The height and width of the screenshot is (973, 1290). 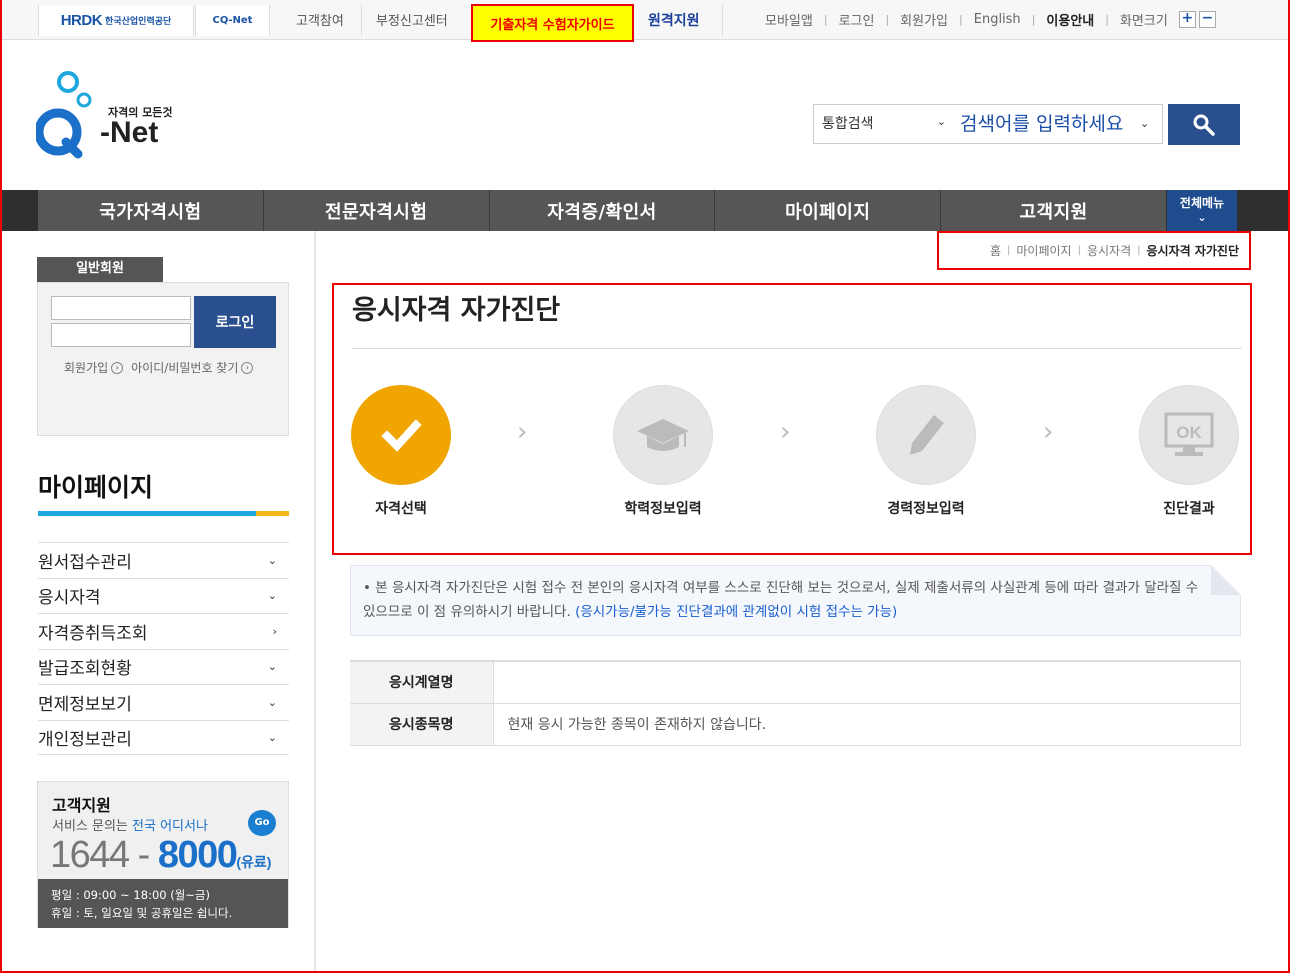 I want to click on table-row: 응시종목명 현재 응시 가능한 종목이 존재하지 않습니다., so click(x=795, y=724).